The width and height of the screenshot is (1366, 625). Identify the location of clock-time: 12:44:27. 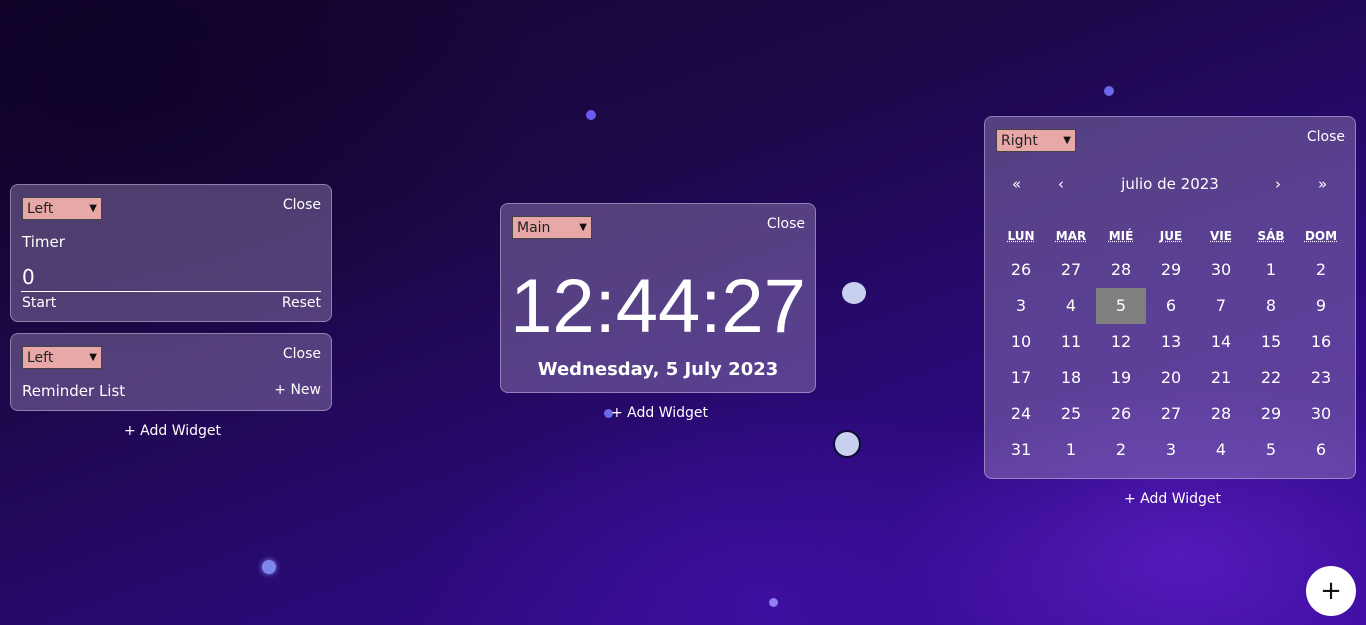
(658, 306).